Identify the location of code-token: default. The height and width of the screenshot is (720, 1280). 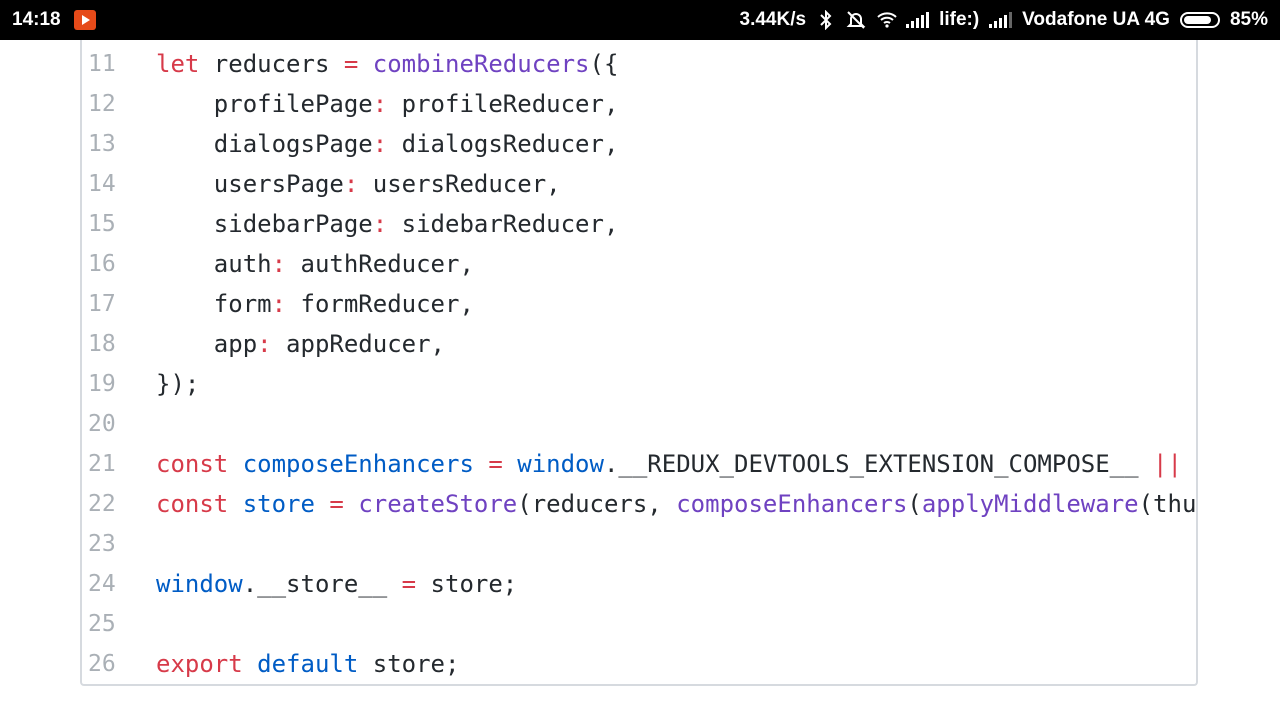
(308, 664).